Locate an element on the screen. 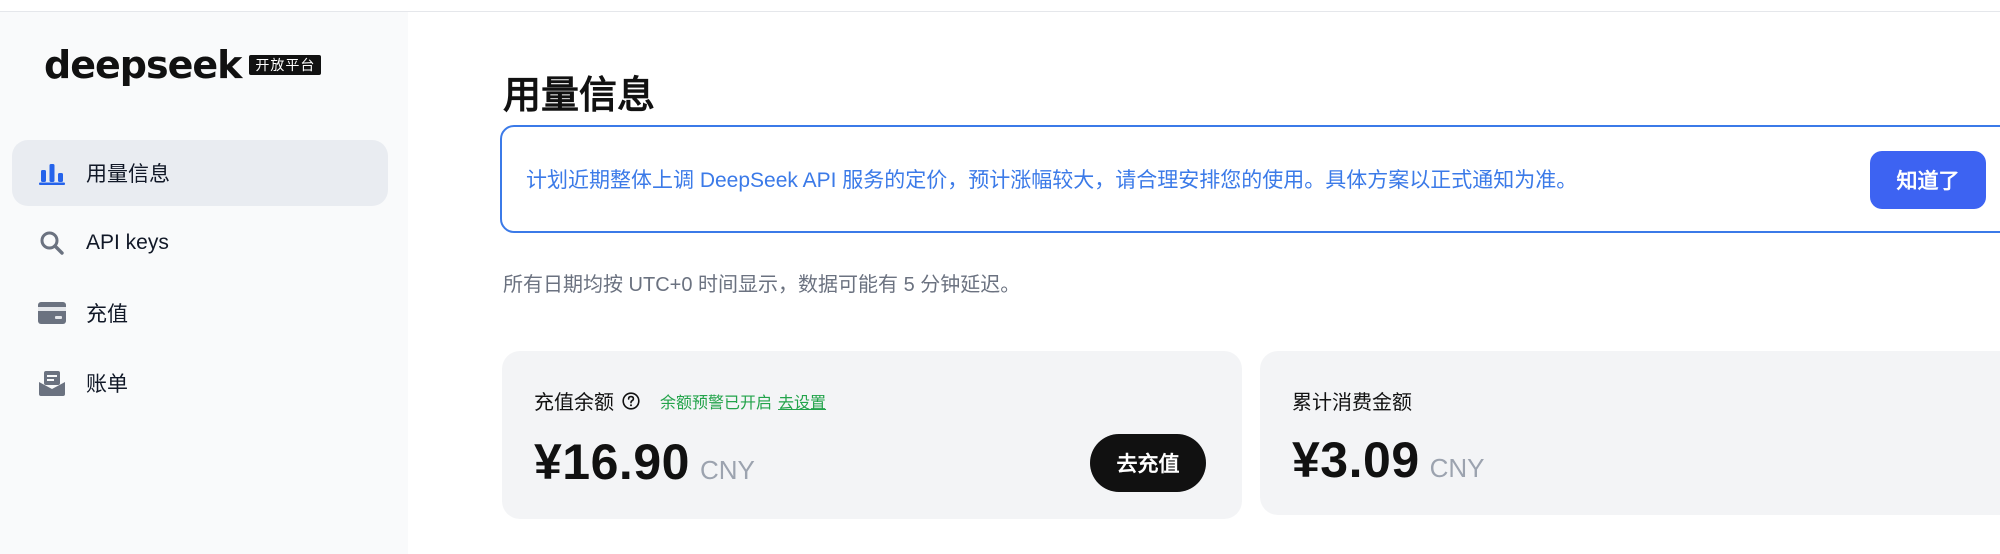 This screenshot has height=554, width=2000. sidebar-item-label: 账单 is located at coordinates (107, 384).